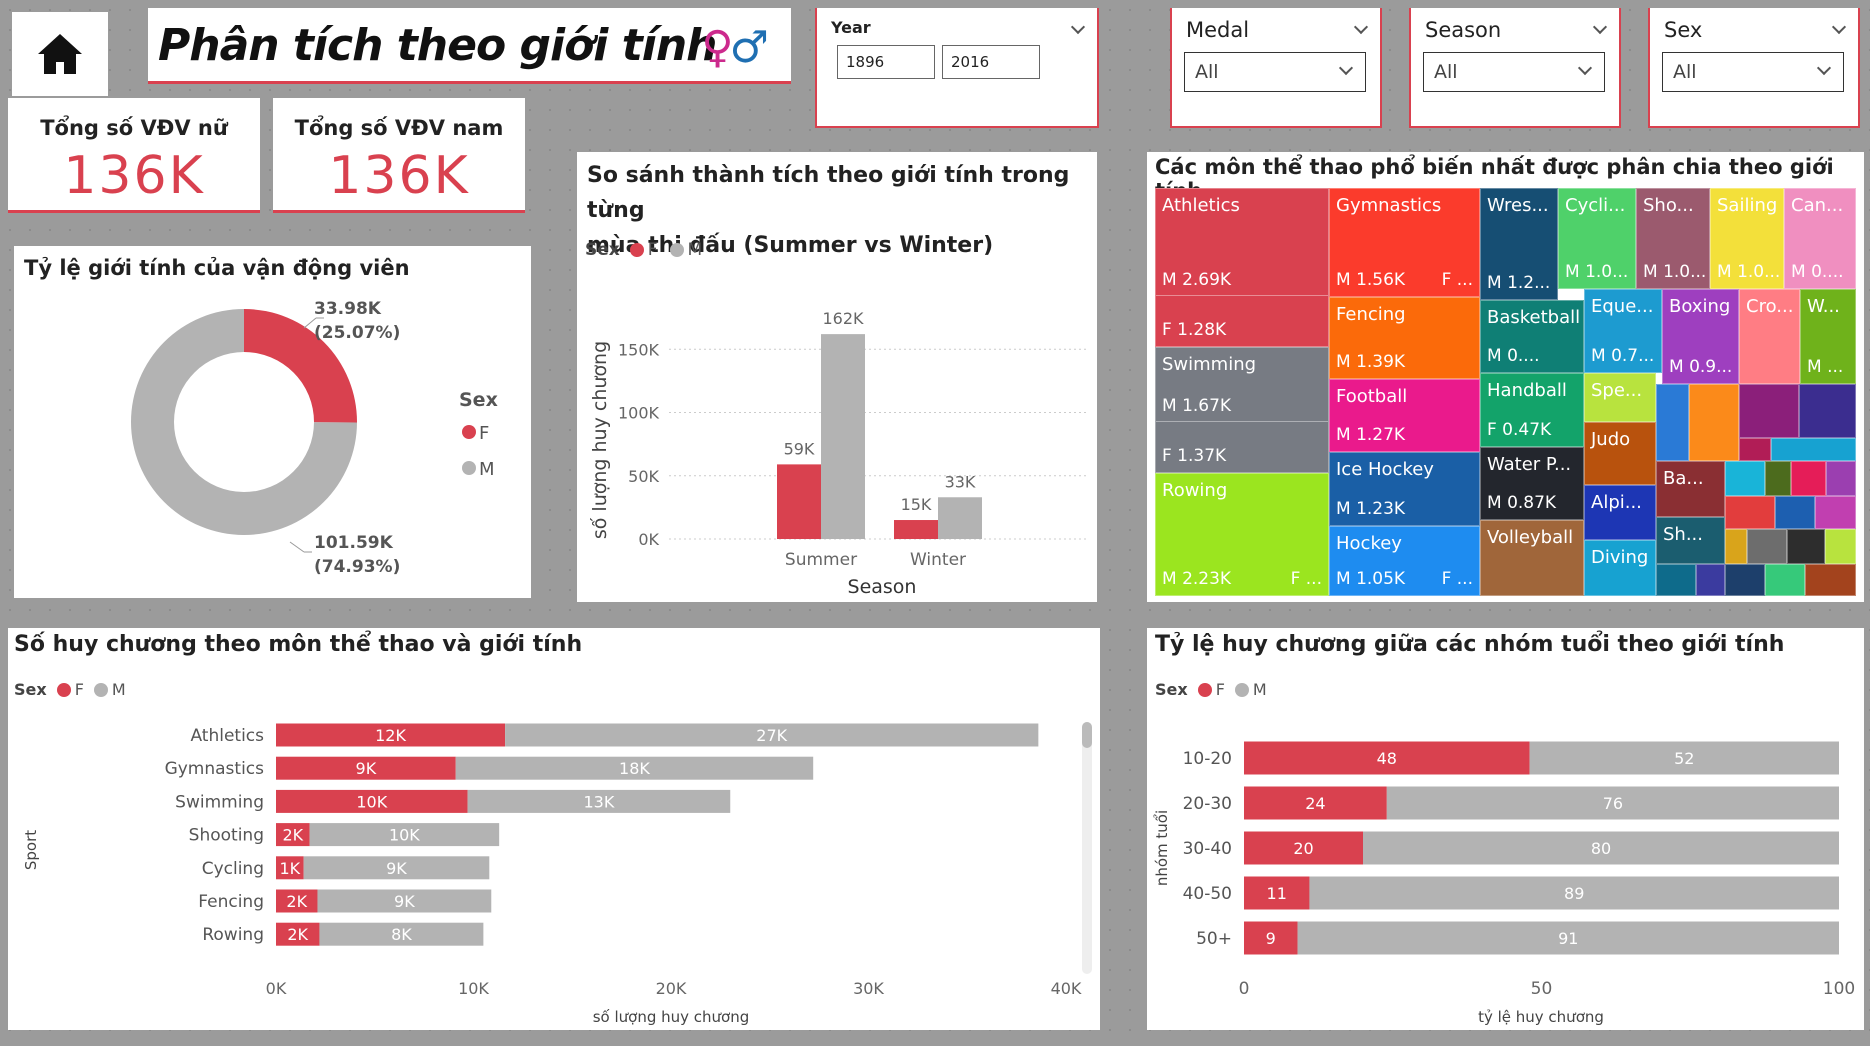  What do you see at coordinates (1242, 410) in the screenshot?
I see `treemap-cell: Swimming M 1.67K F 1.37K` at bounding box center [1242, 410].